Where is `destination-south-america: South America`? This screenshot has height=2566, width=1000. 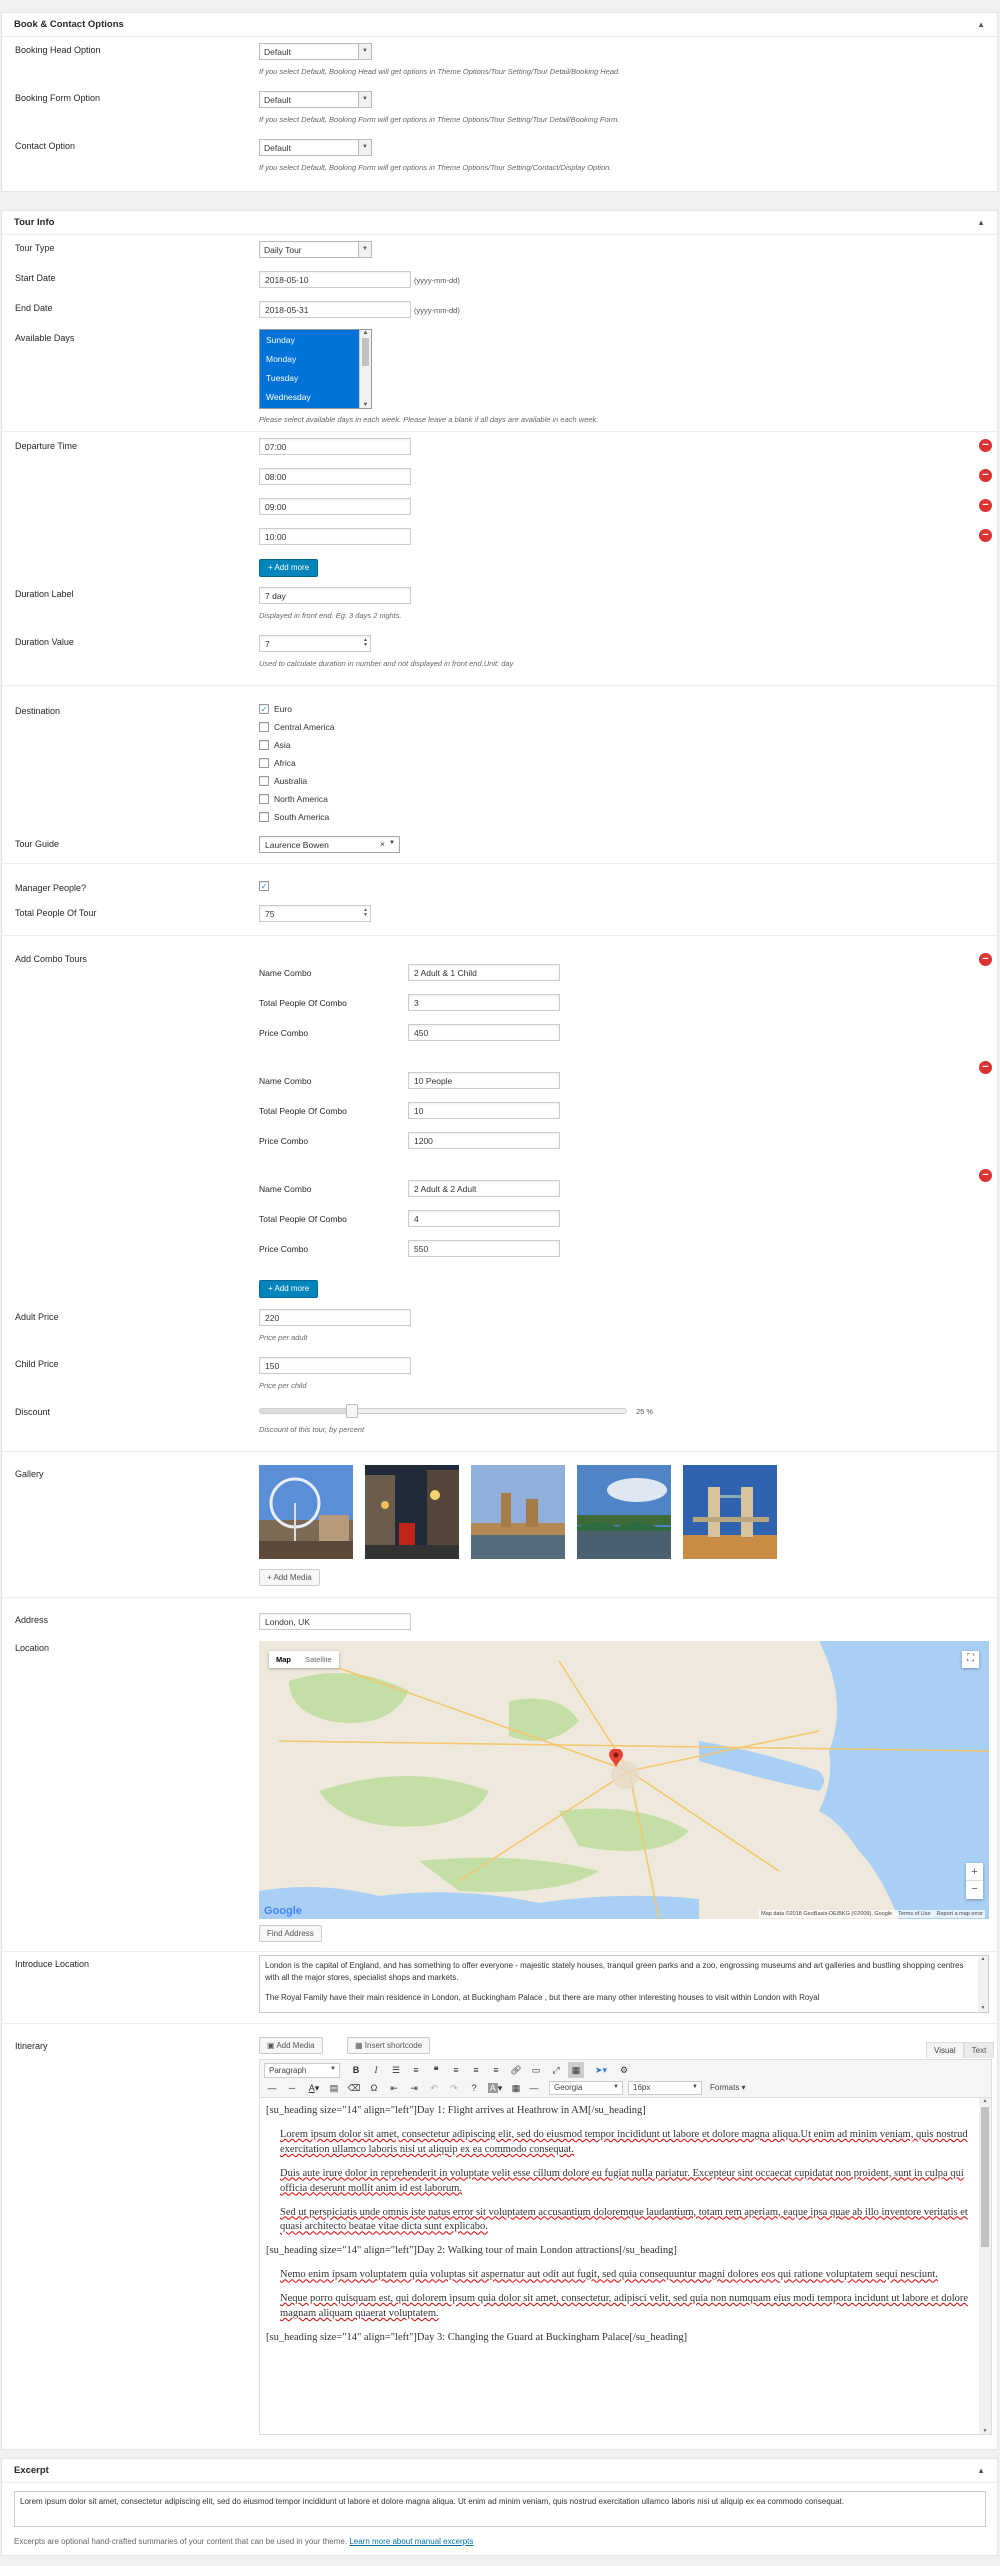
destination-south-america: South America is located at coordinates (294, 817).